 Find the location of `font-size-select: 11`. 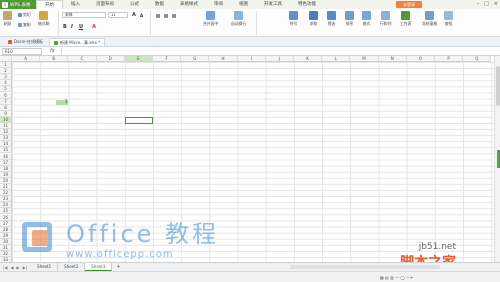

font-size-select: 11 is located at coordinates (118, 15).